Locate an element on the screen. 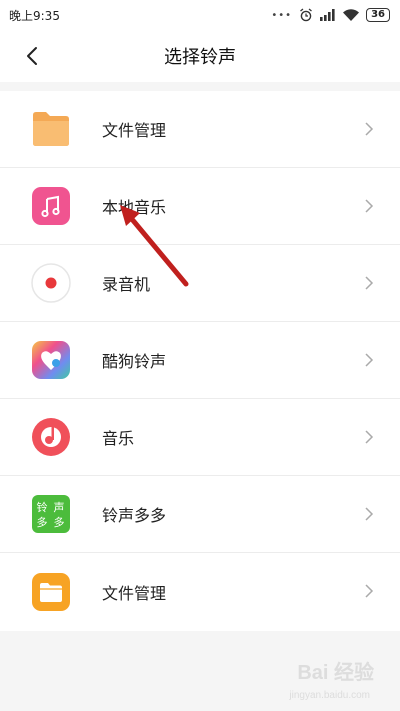 This screenshot has height=711, width=400. page-title: 选择铃声 is located at coordinates (200, 57).